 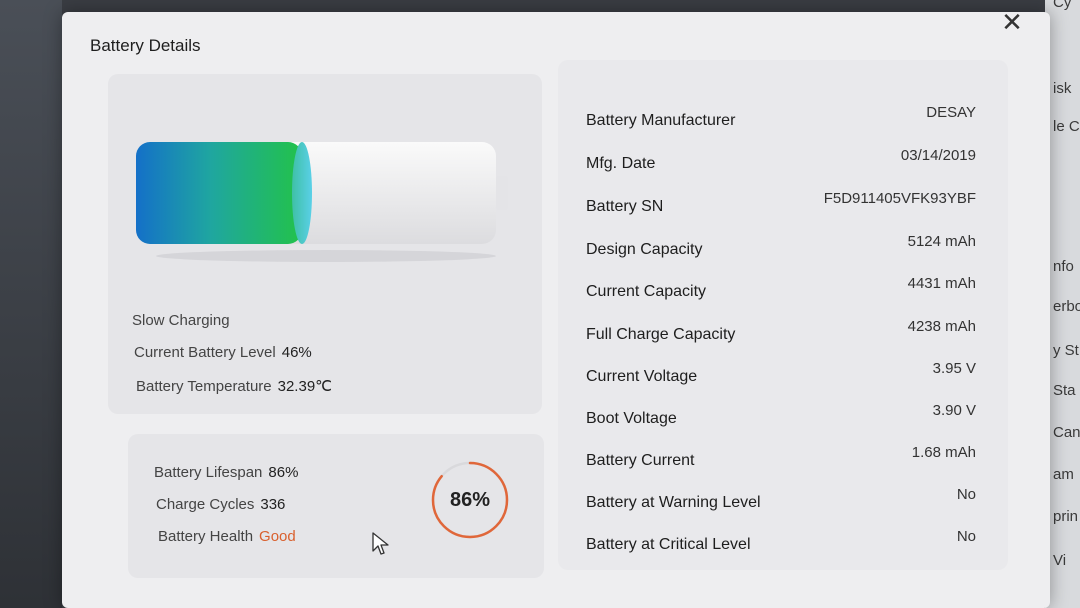 I want to click on bg-fragment: erbo, so click(x=1066, y=306).